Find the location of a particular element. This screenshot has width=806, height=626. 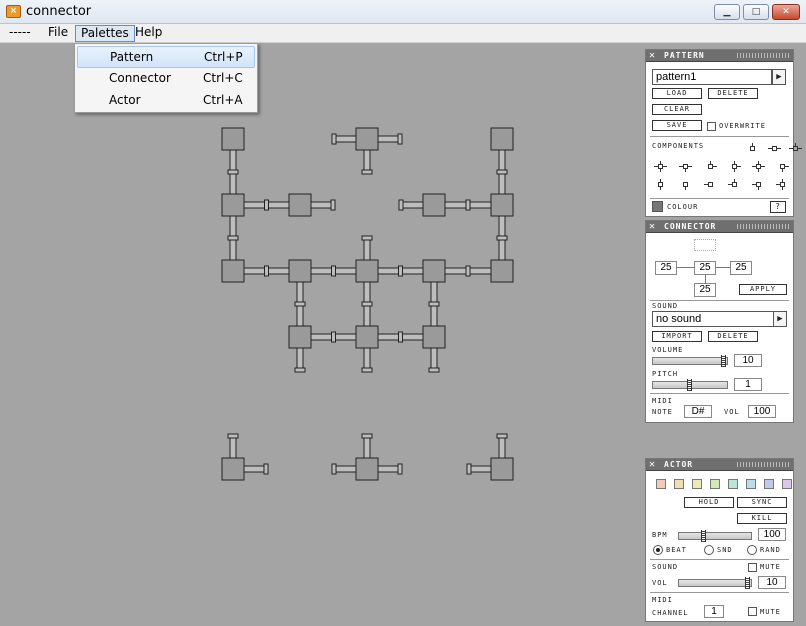

apply-button: APPLY is located at coordinates (763, 289).